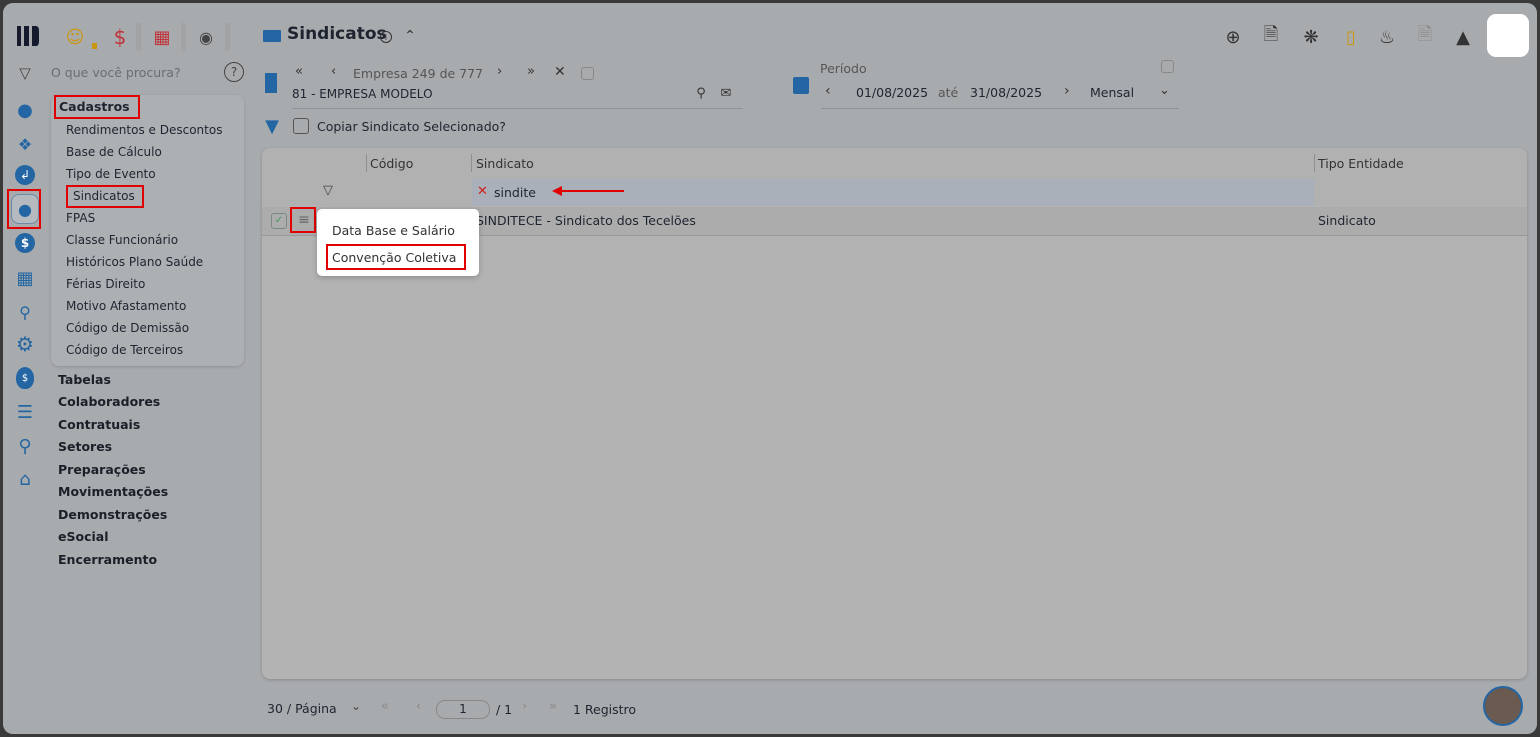  Describe the element at coordinates (272, 36) in the screenshot. I see `monitor-icon` at that location.